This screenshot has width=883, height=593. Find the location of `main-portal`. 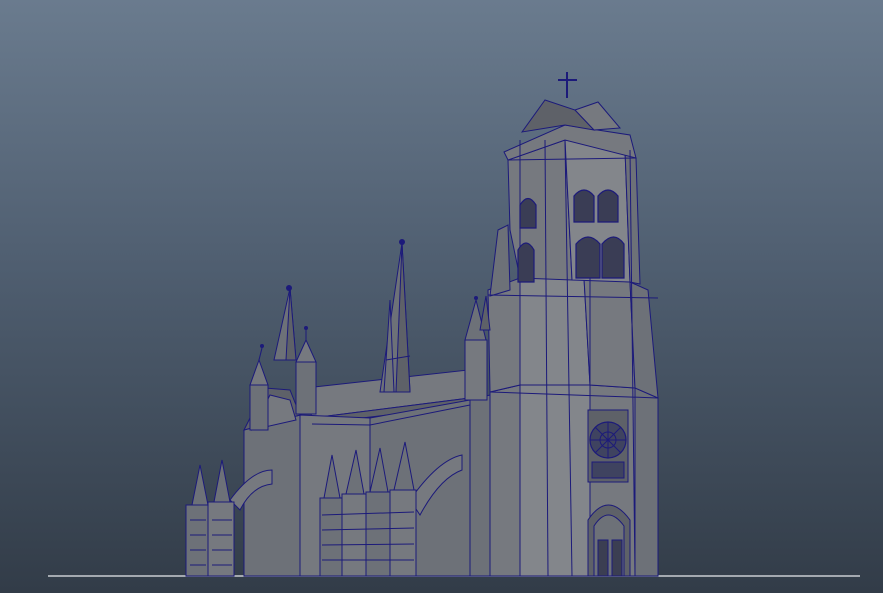

main-portal is located at coordinates (609, 540).